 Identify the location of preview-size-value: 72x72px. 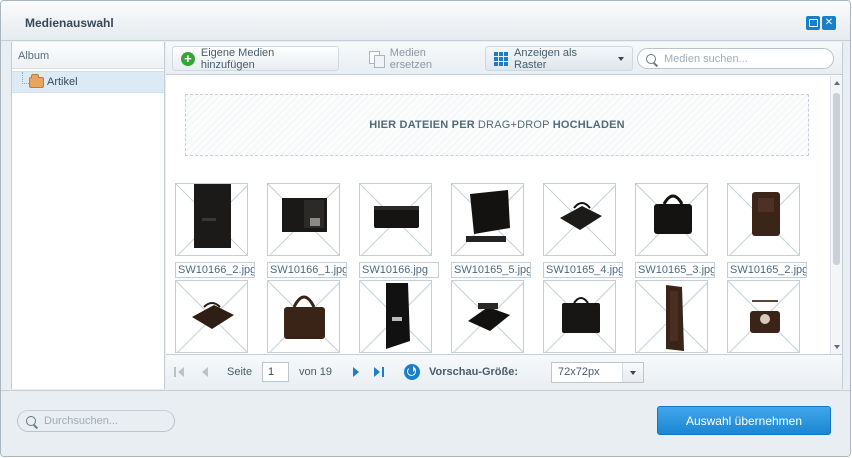
(579, 372).